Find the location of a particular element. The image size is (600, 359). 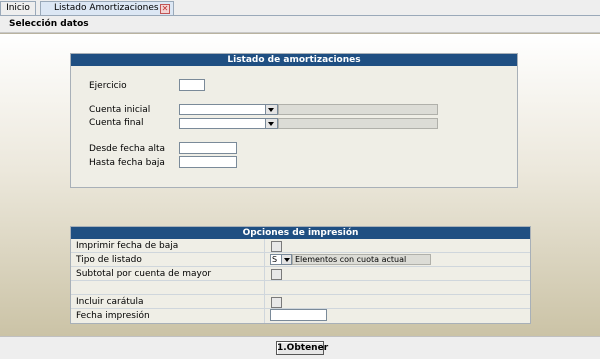

ejercicio-label: Ejercicio is located at coordinates (108, 86).